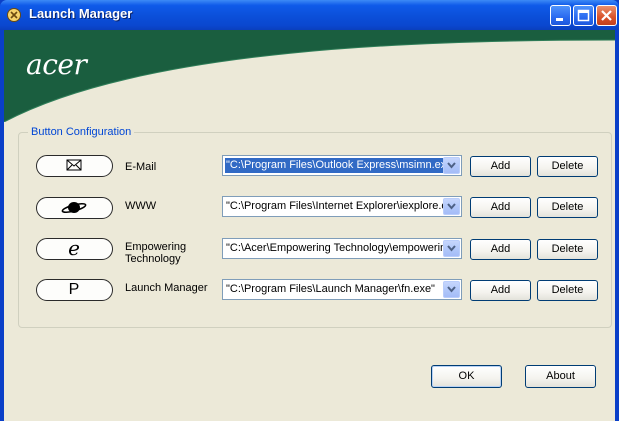  I want to click on email-label: E-Mail, so click(141, 167).